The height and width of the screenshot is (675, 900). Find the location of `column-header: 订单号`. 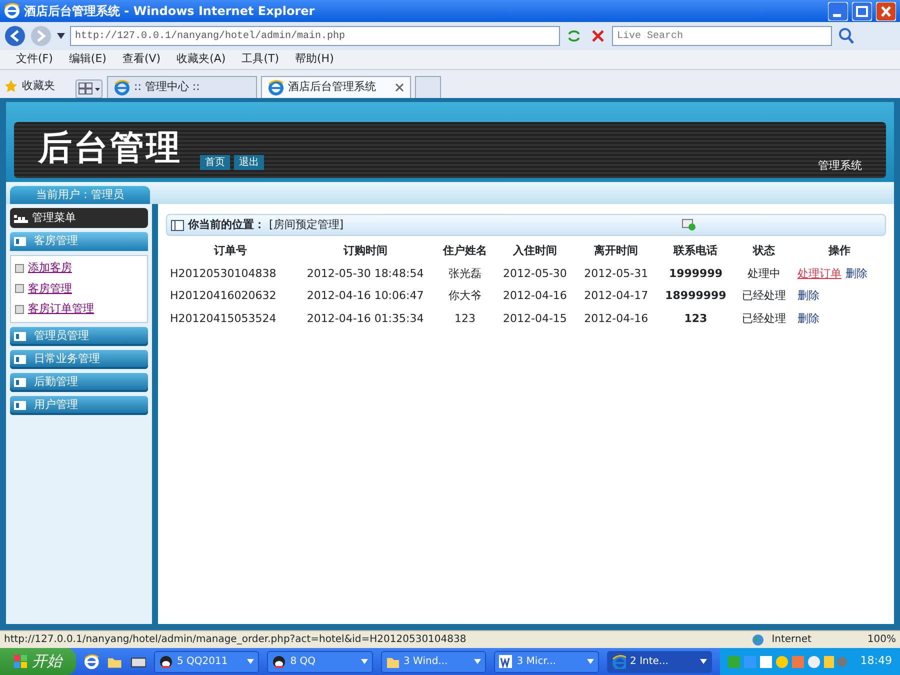

column-header: 订单号 is located at coordinates (230, 251).